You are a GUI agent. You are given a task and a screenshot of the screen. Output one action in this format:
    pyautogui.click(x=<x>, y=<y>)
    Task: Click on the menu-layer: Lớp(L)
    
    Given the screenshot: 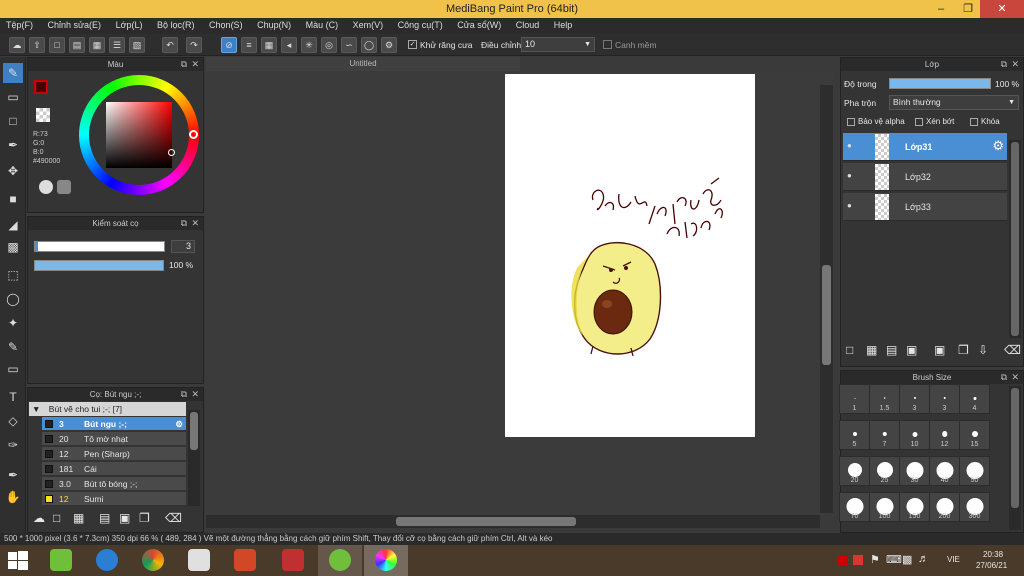 What is the action you would take?
    pyautogui.click(x=129, y=25)
    